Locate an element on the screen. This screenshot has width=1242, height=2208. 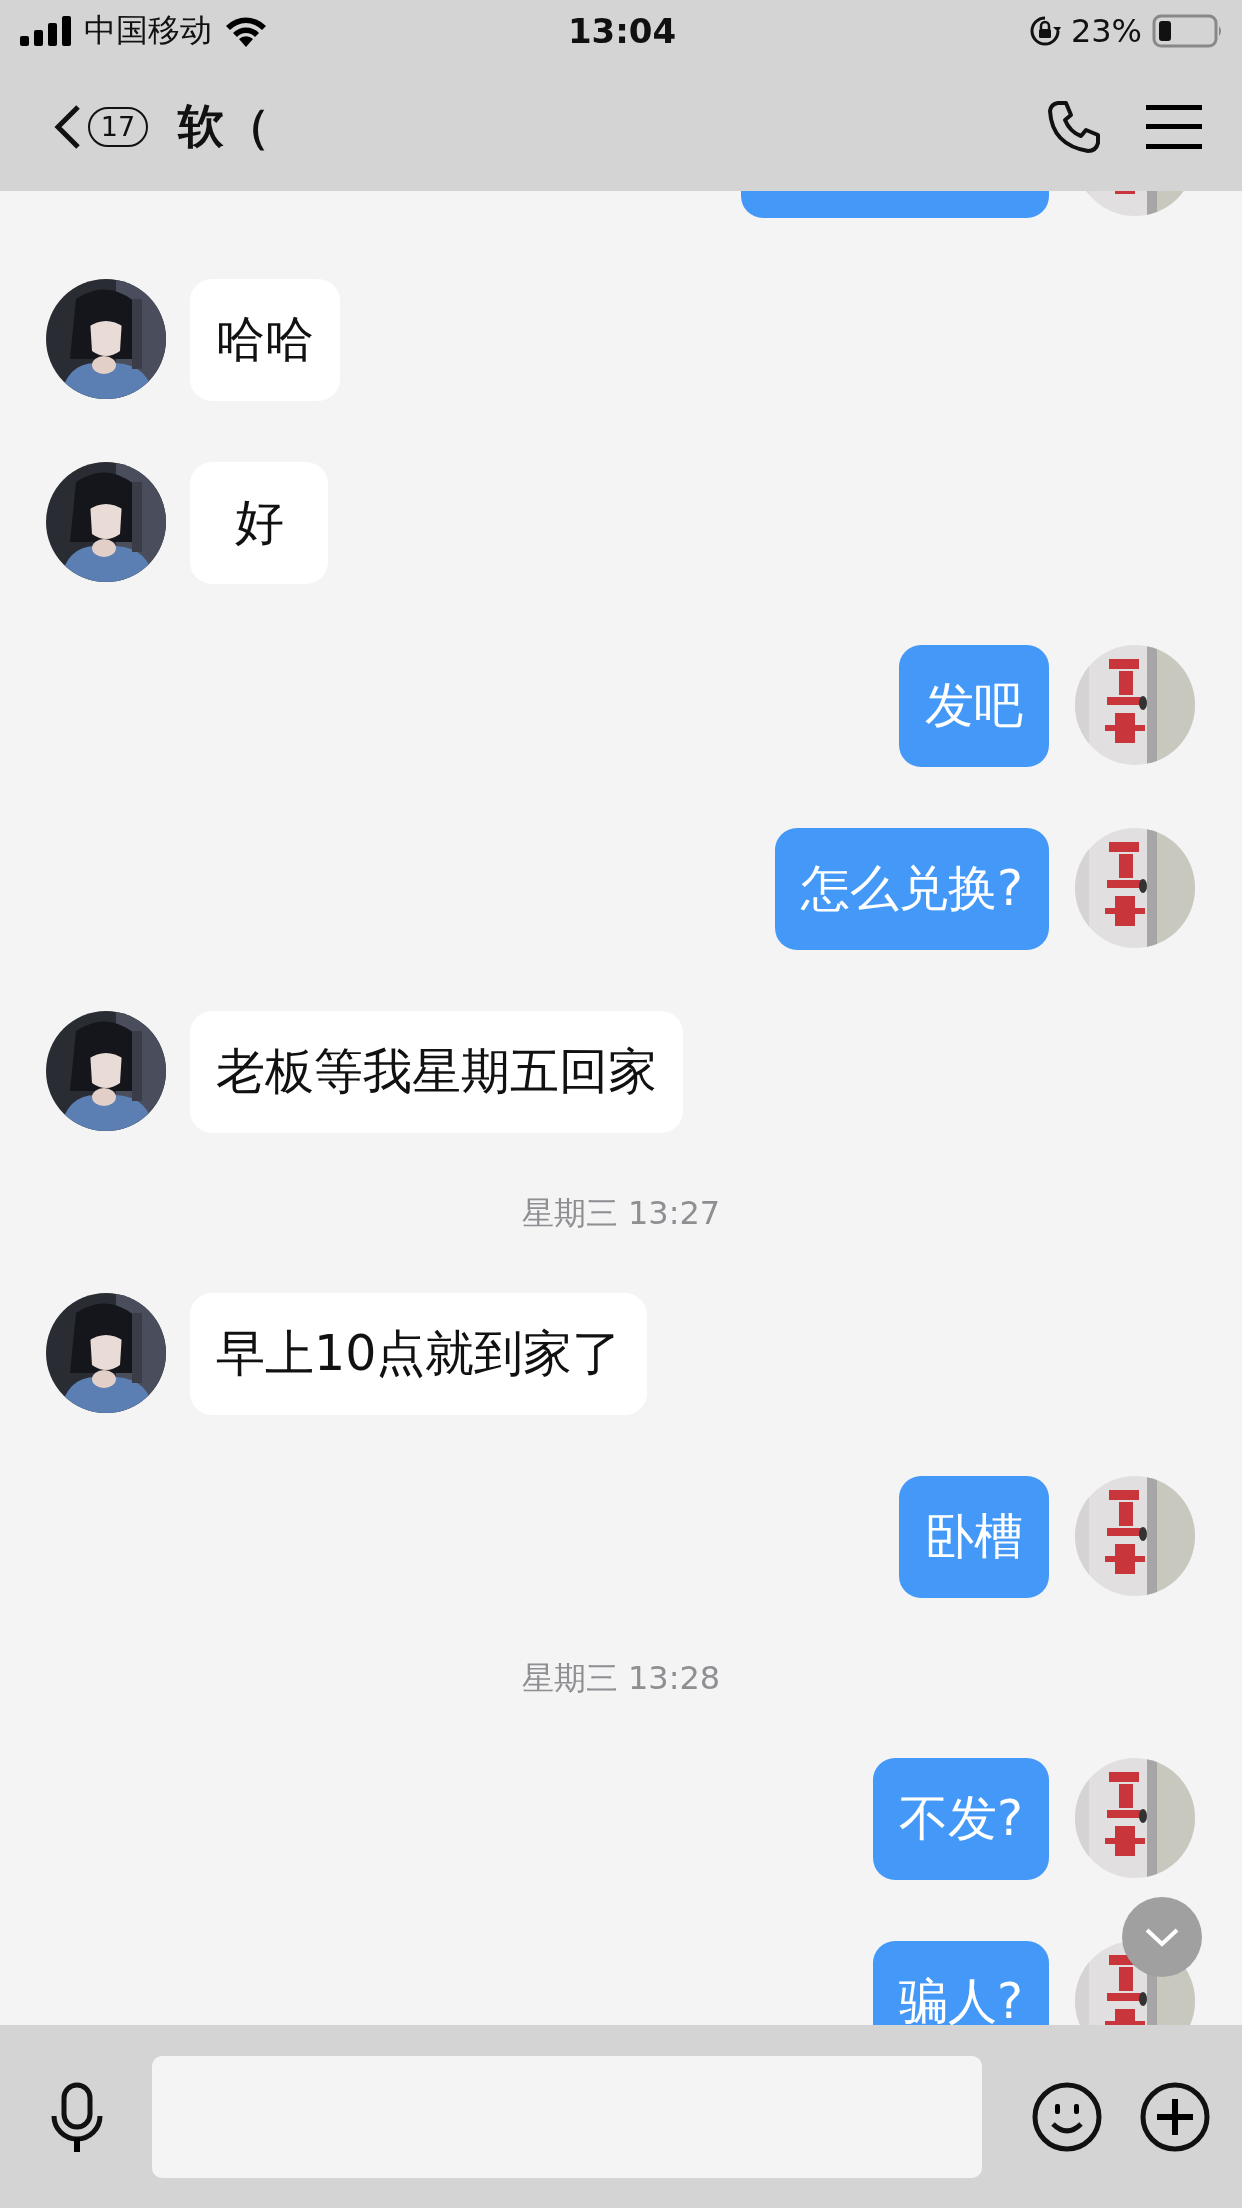
menu-icon is located at coordinates (1174, 126).